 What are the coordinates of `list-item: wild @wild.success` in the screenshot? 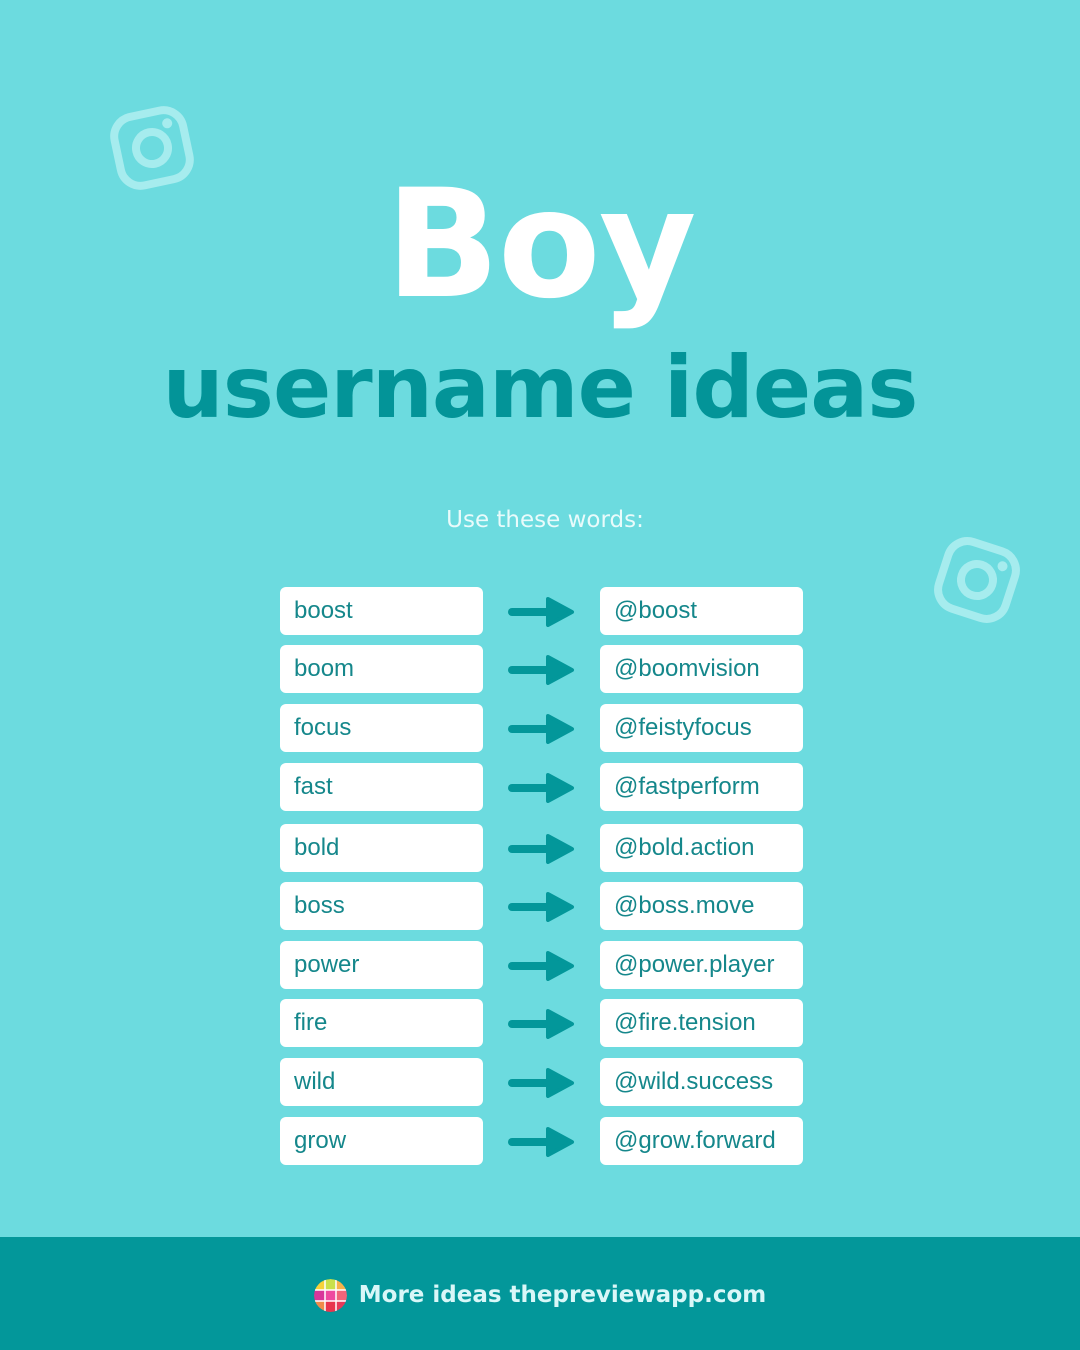 It's located at (540, 1083).